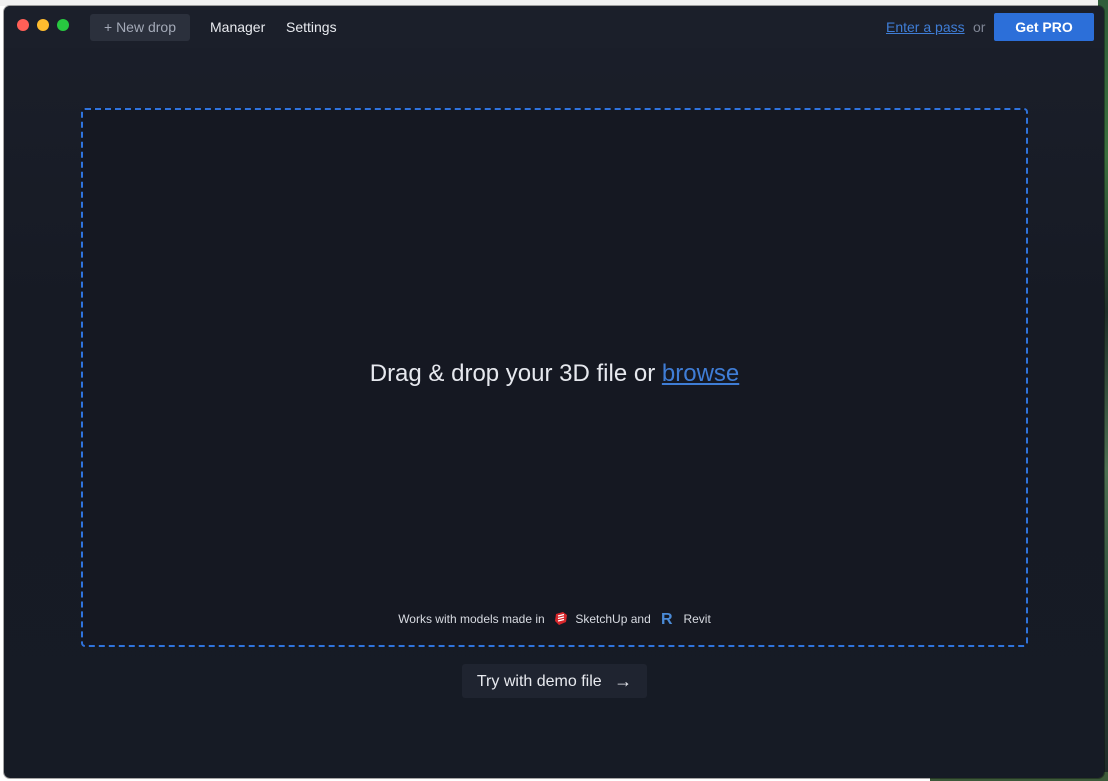  What do you see at coordinates (925, 27) in the screenshot?
I see `enter-pass-link: Enter a pass` at bounding box center [925, 27].